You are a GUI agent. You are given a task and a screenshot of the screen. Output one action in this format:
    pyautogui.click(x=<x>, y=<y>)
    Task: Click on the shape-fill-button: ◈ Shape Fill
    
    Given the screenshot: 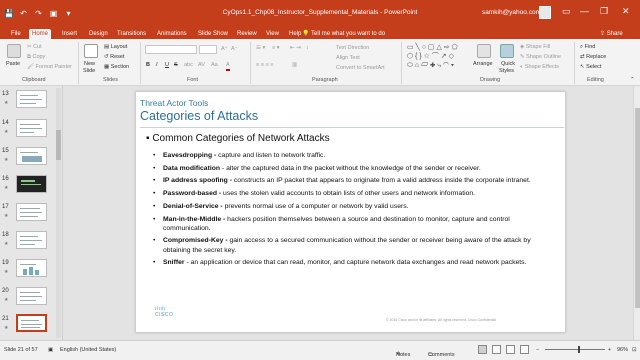 What is the action you would take?
    pyautogui.click(x=535, y=47)
    